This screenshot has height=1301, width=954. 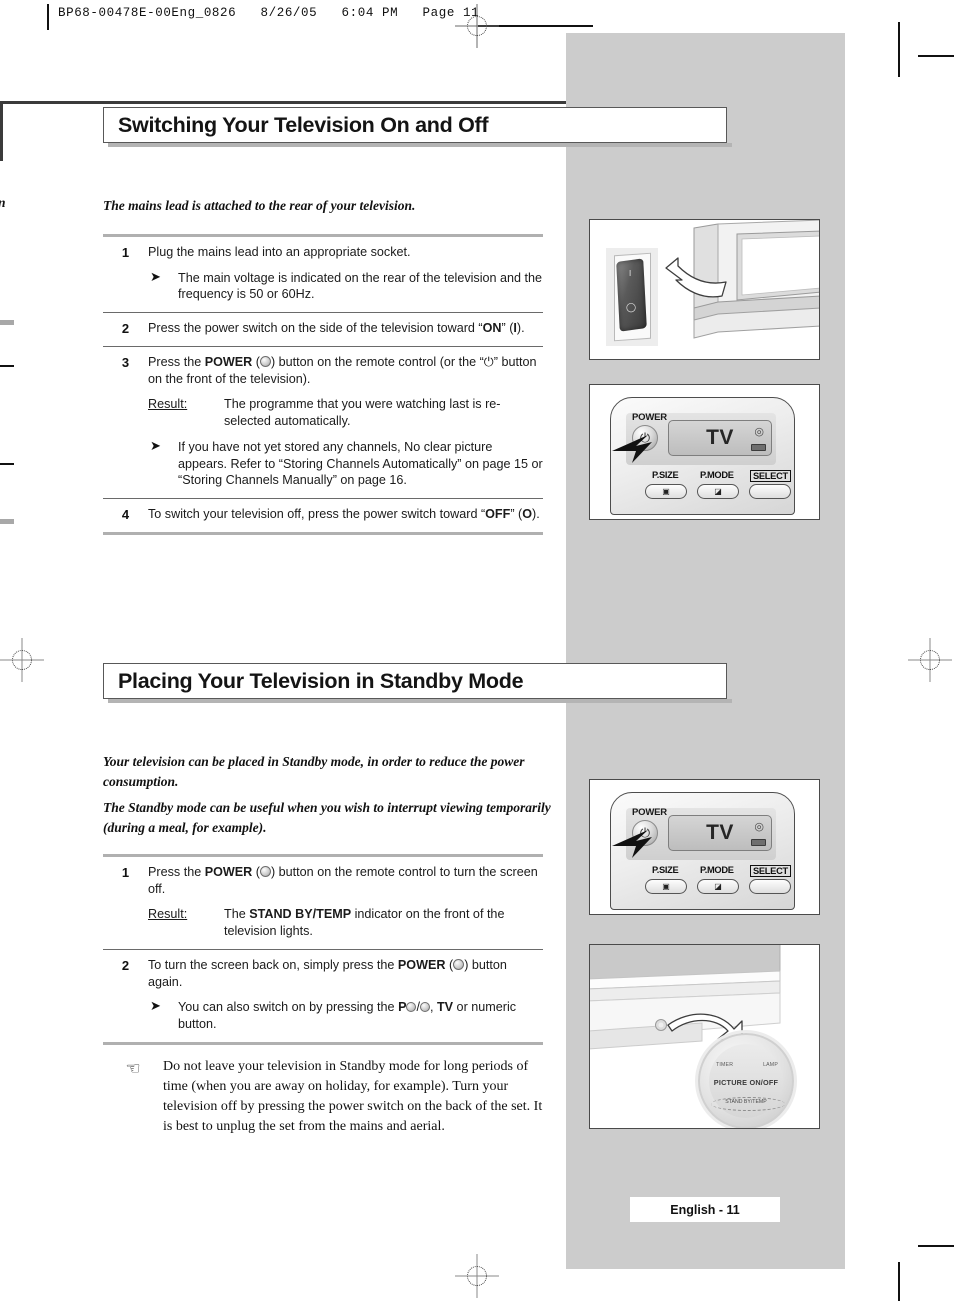 I want to click on page-frame-top-rule, so click(x=283, y=102).